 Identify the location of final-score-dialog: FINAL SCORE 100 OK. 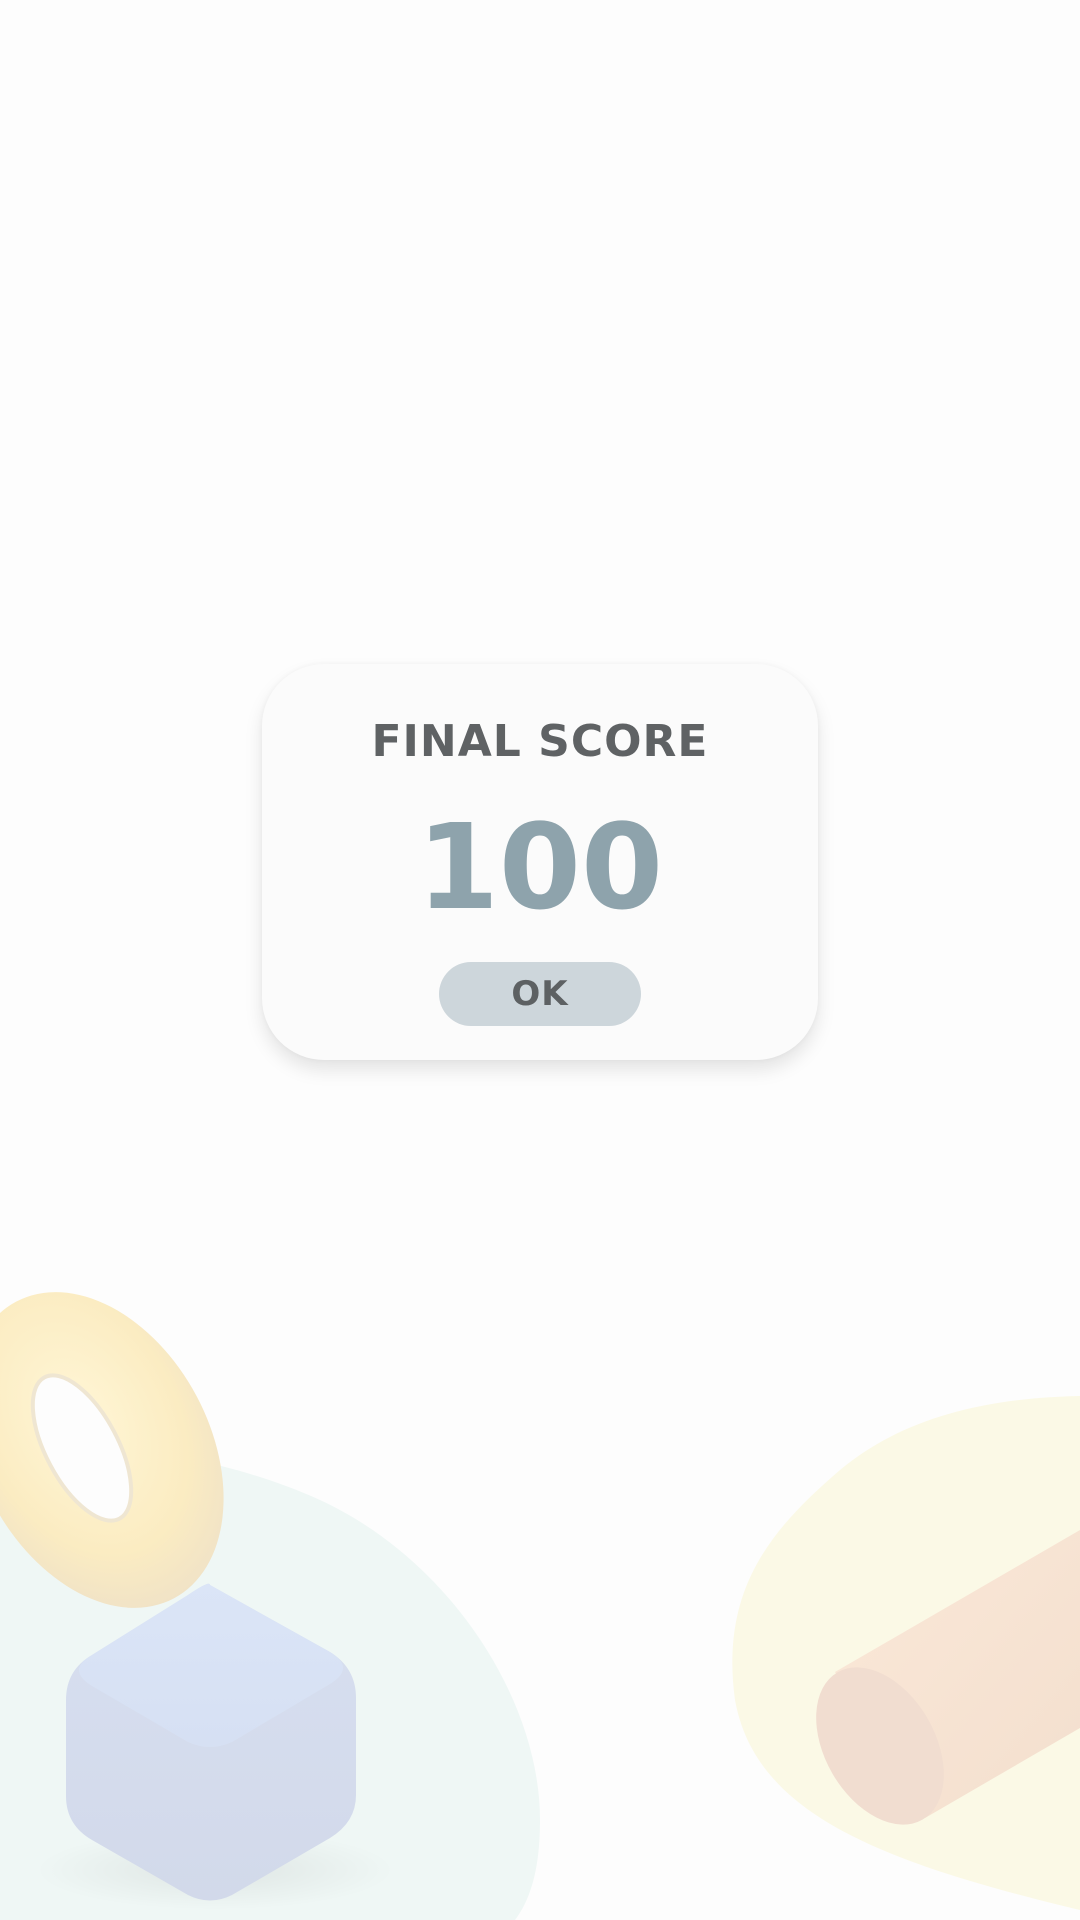
(540, 862).